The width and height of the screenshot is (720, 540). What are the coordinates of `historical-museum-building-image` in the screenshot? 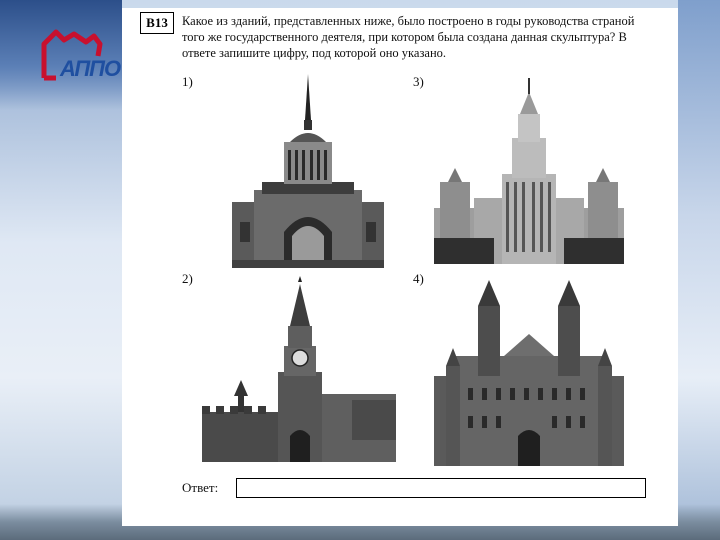 It's located at (529, 373).